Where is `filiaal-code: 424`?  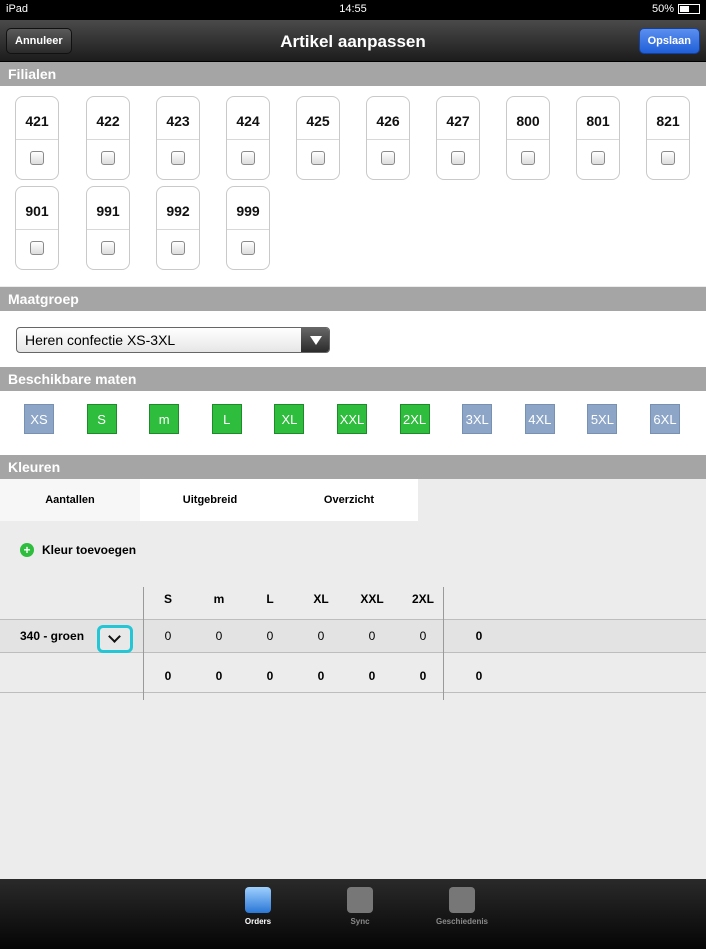
filiaal-code: 424 is located at coordinates (248, 121).